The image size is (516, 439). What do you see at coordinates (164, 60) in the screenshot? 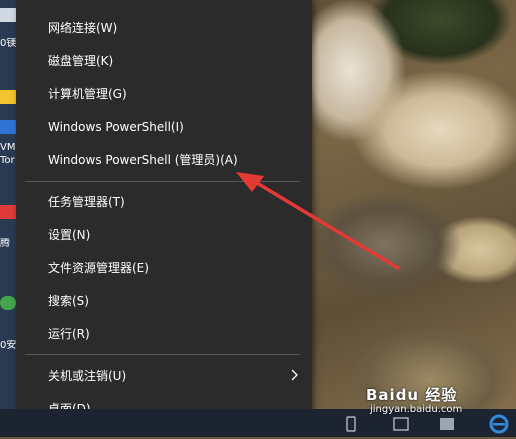
I see `menu-item-disk-management: 磁盘管理(K)` at bounding box center [164, 60].